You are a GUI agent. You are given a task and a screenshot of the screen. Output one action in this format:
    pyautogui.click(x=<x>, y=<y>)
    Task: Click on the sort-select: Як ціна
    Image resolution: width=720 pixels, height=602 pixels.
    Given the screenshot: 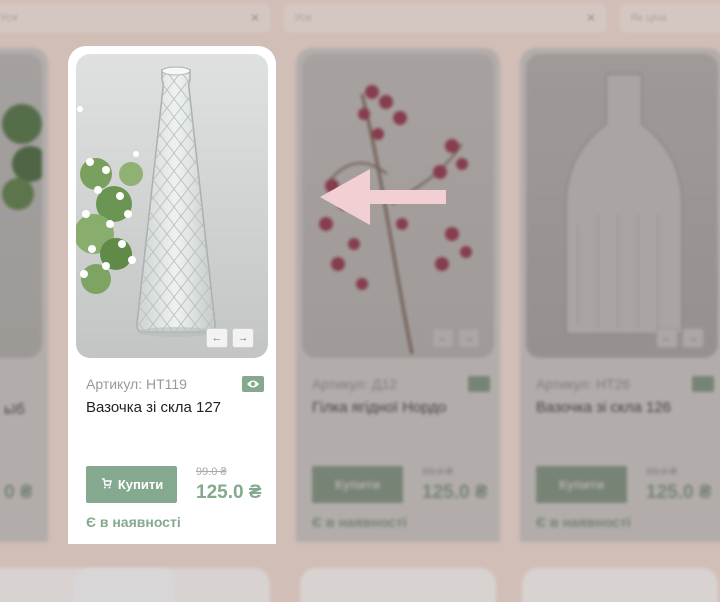 What is the action you would take?
    pyautogui.click(x=670, y=18)
    